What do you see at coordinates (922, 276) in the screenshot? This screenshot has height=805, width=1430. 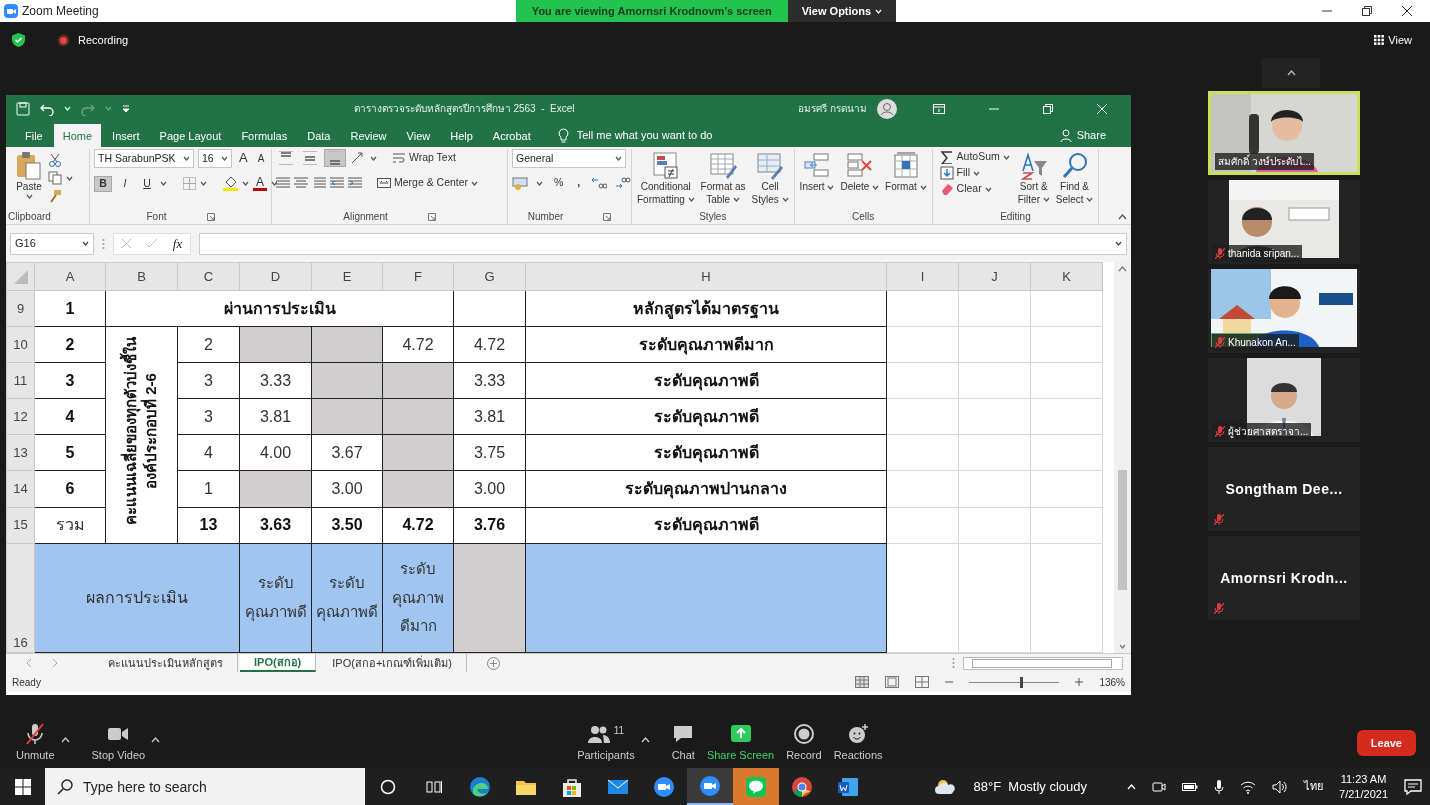 I see `column-header: I` at bounding box center [922, 276].